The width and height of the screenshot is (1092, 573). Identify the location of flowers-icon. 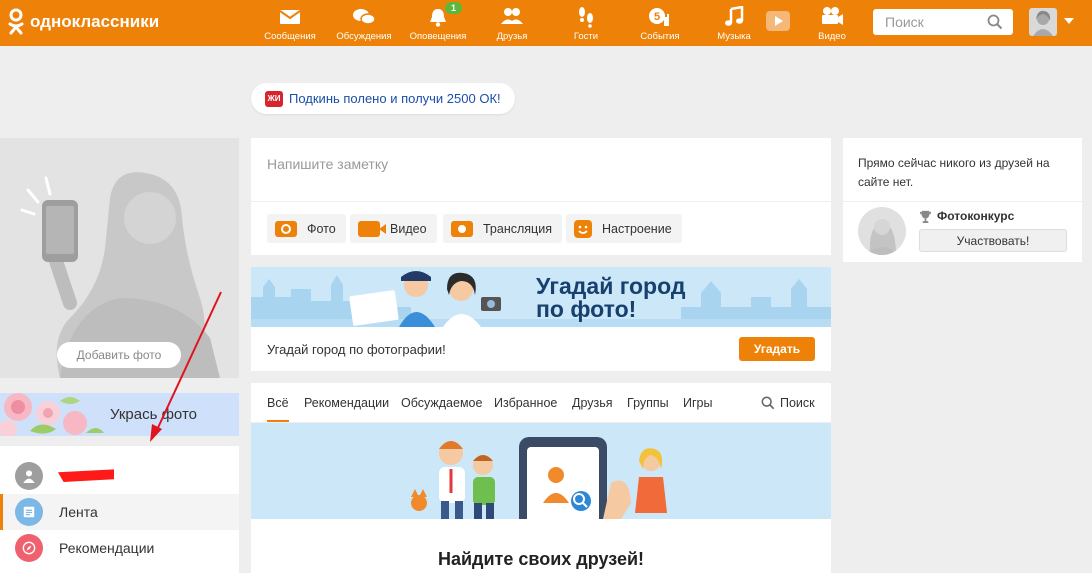
(52, 414).